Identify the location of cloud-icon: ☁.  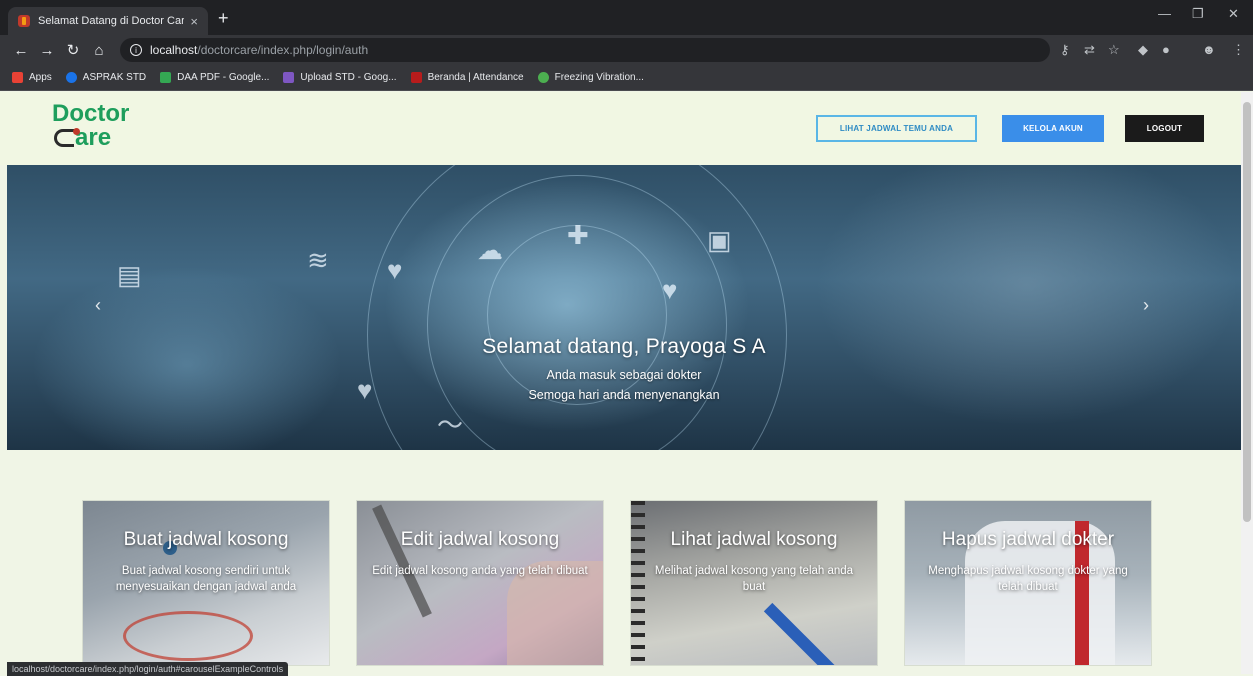
(490, 250).